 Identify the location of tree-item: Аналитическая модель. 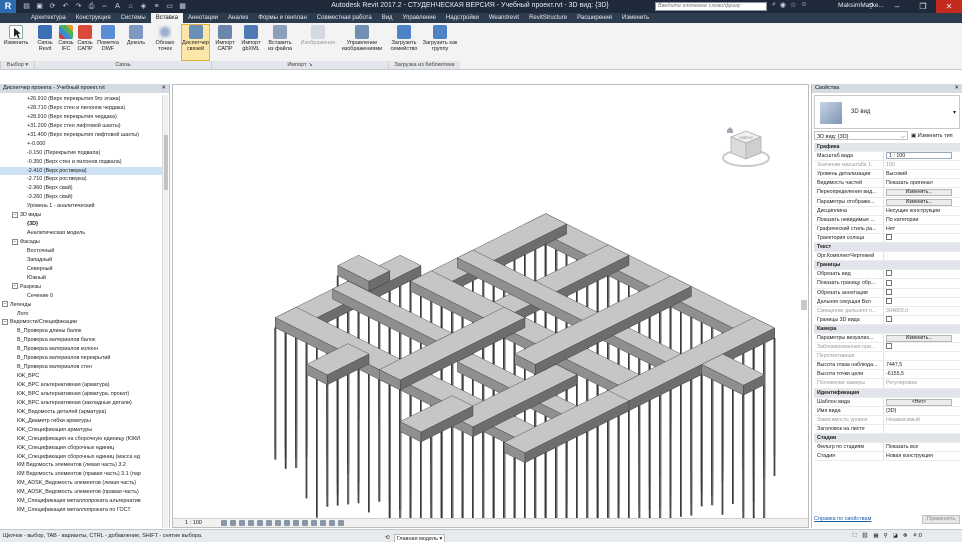
(81, 233).